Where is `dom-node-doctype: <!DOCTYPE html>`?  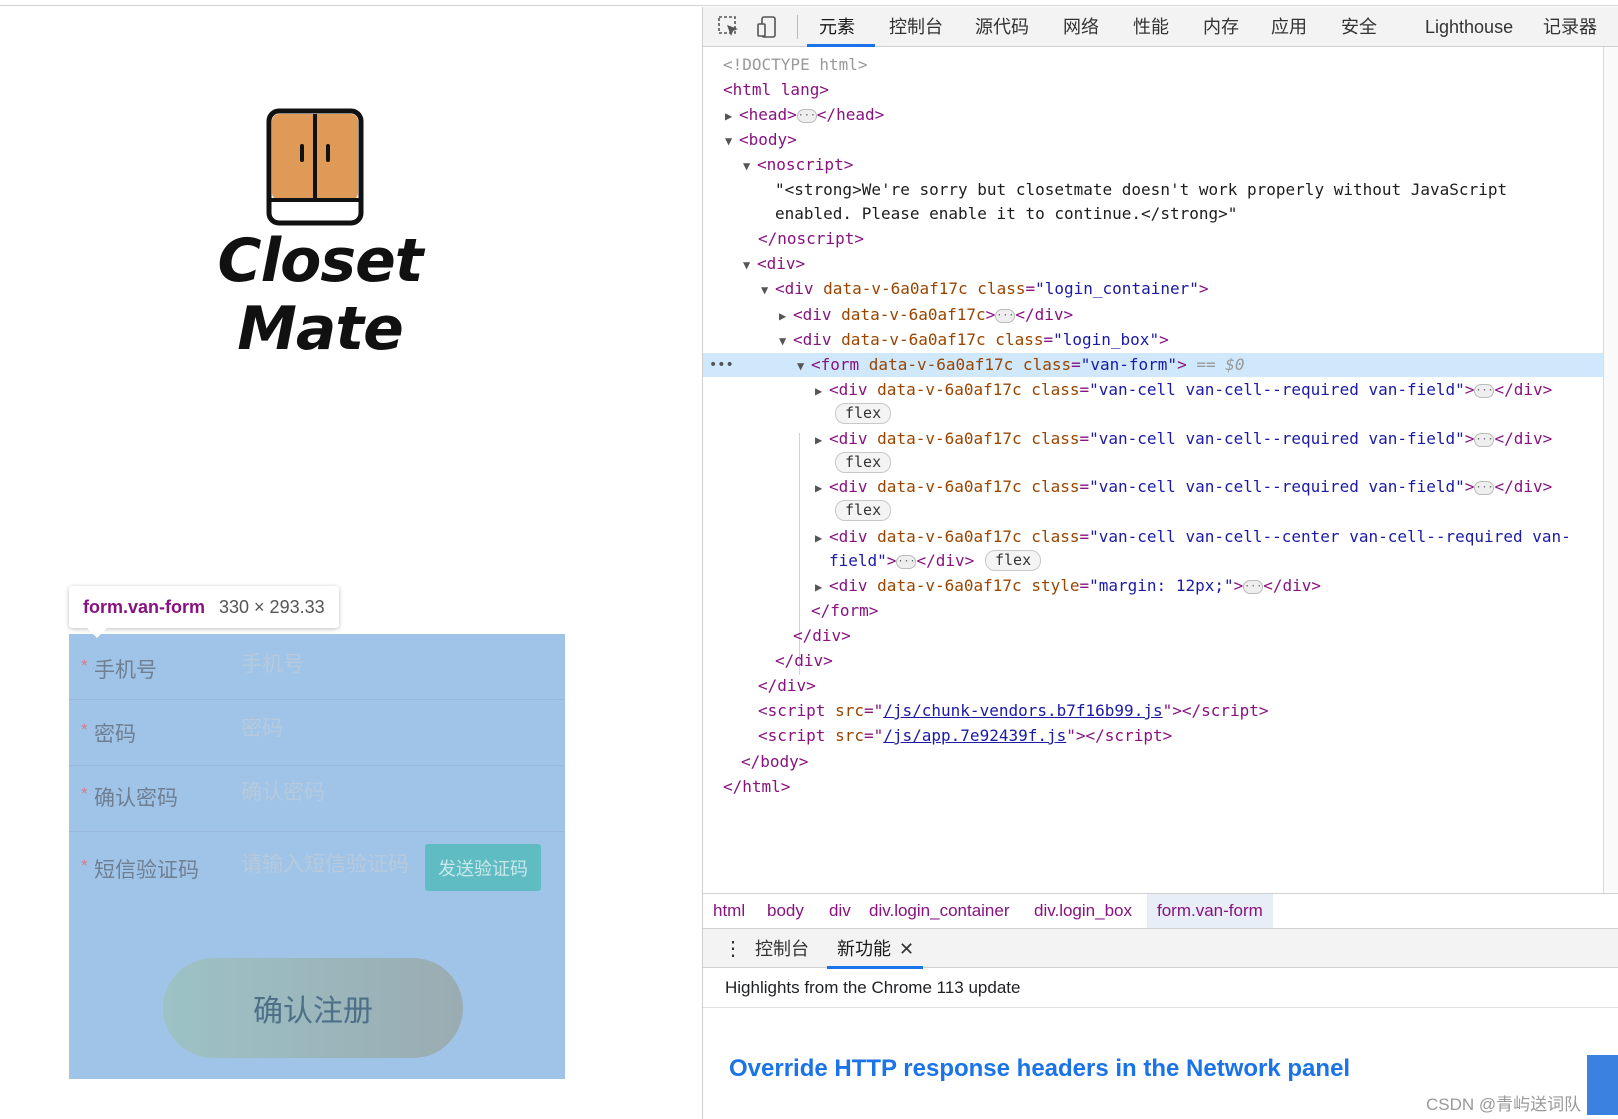
dom-node-doctype: <!DOCTYPE html> is located at coordinates (795, 65).